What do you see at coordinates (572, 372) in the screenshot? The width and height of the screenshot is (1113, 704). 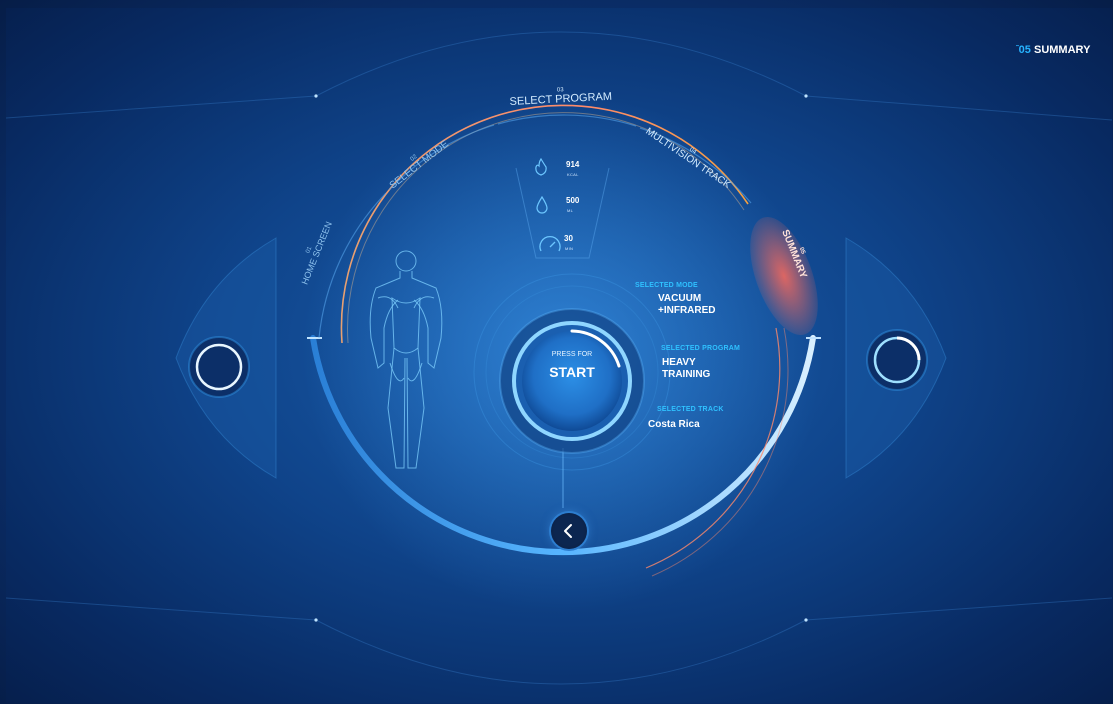 I see `start-label: START` at bounding box center [572, 372].